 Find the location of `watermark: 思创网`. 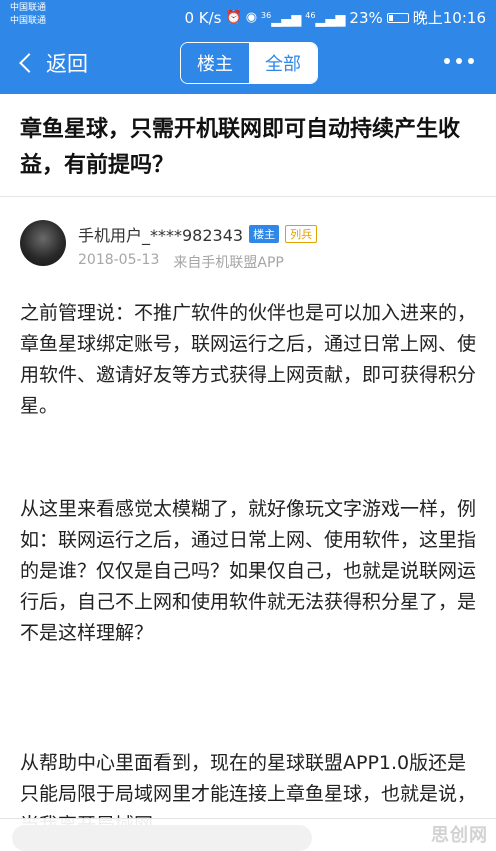

watermark: 思创网 is located at coordinates (459, 835).